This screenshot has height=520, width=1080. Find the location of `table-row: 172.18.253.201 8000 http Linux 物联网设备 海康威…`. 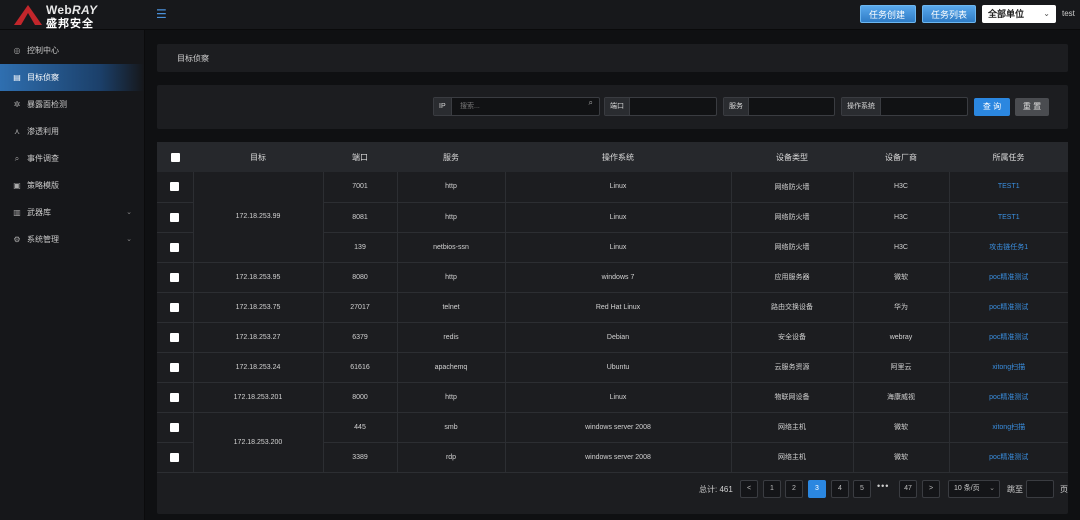

table-row: 172.18.253.201 8000 http Linux 物联网设备 海康威… is located at coordinates (612, 397).